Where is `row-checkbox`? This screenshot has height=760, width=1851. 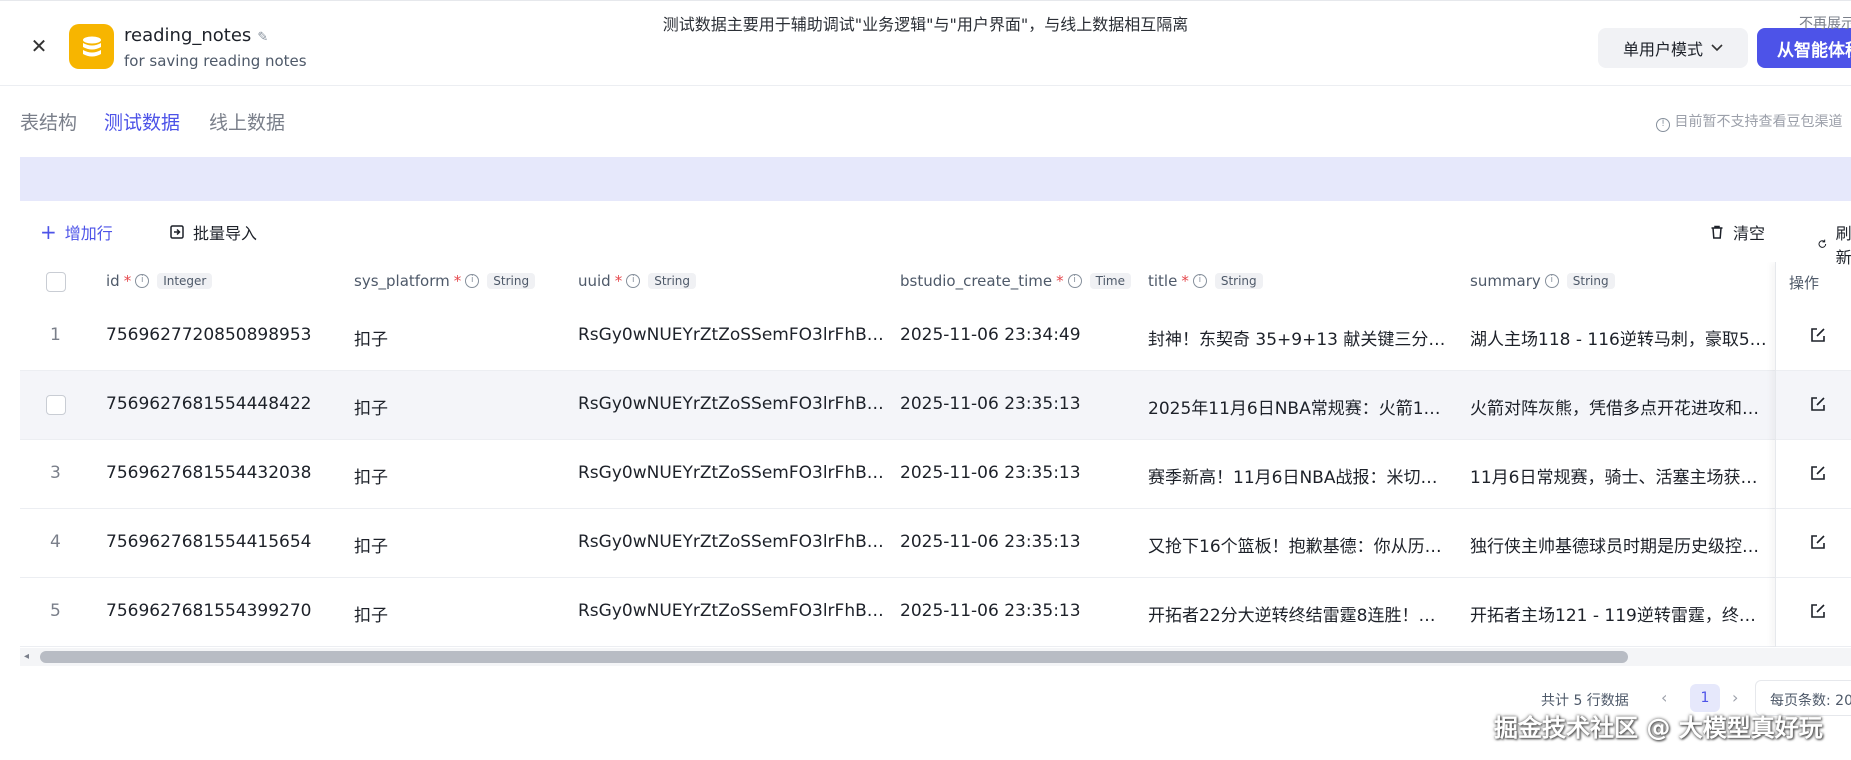
row-checkbox is located at coordinates (56, 405).